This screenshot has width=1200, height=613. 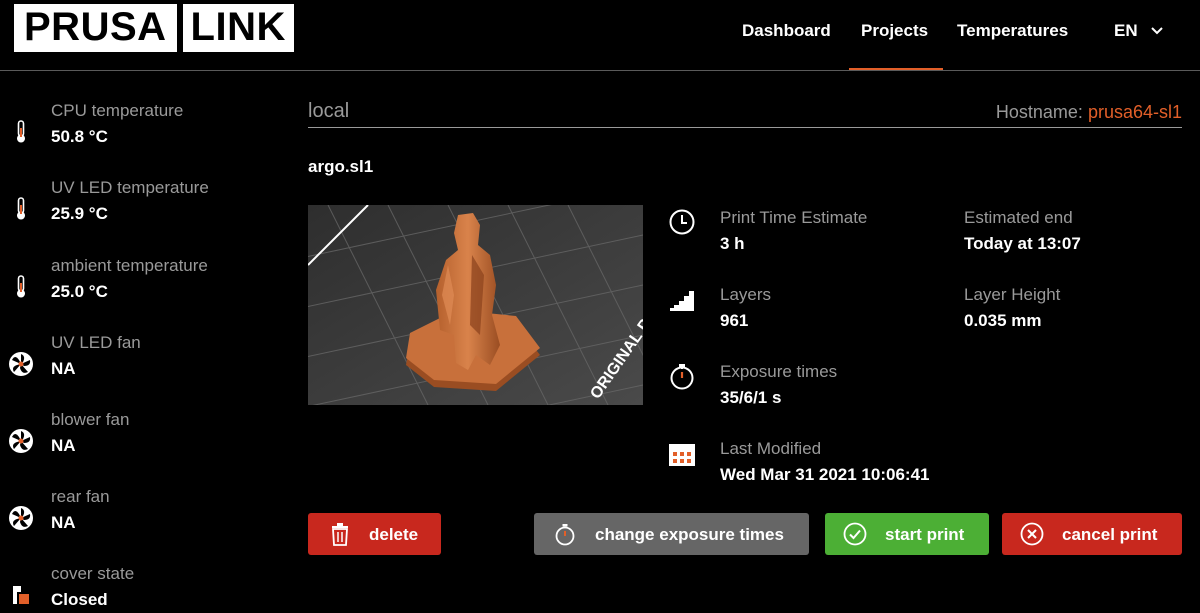 What do you see at coordinates (140, 208) in the screenshot?
I see `sensor-uv-led-temperature: UV LED temperature 25.9 °C` at bounding box center [140, 208].